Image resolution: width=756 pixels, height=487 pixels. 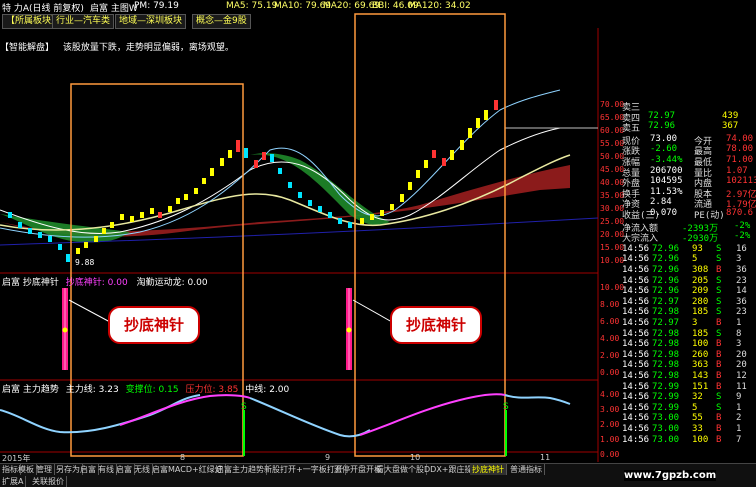 What do you see at coordinates (506, 407) in the screenshot?
I see `sell-marker-2: S` at bounding box center [506, 407].